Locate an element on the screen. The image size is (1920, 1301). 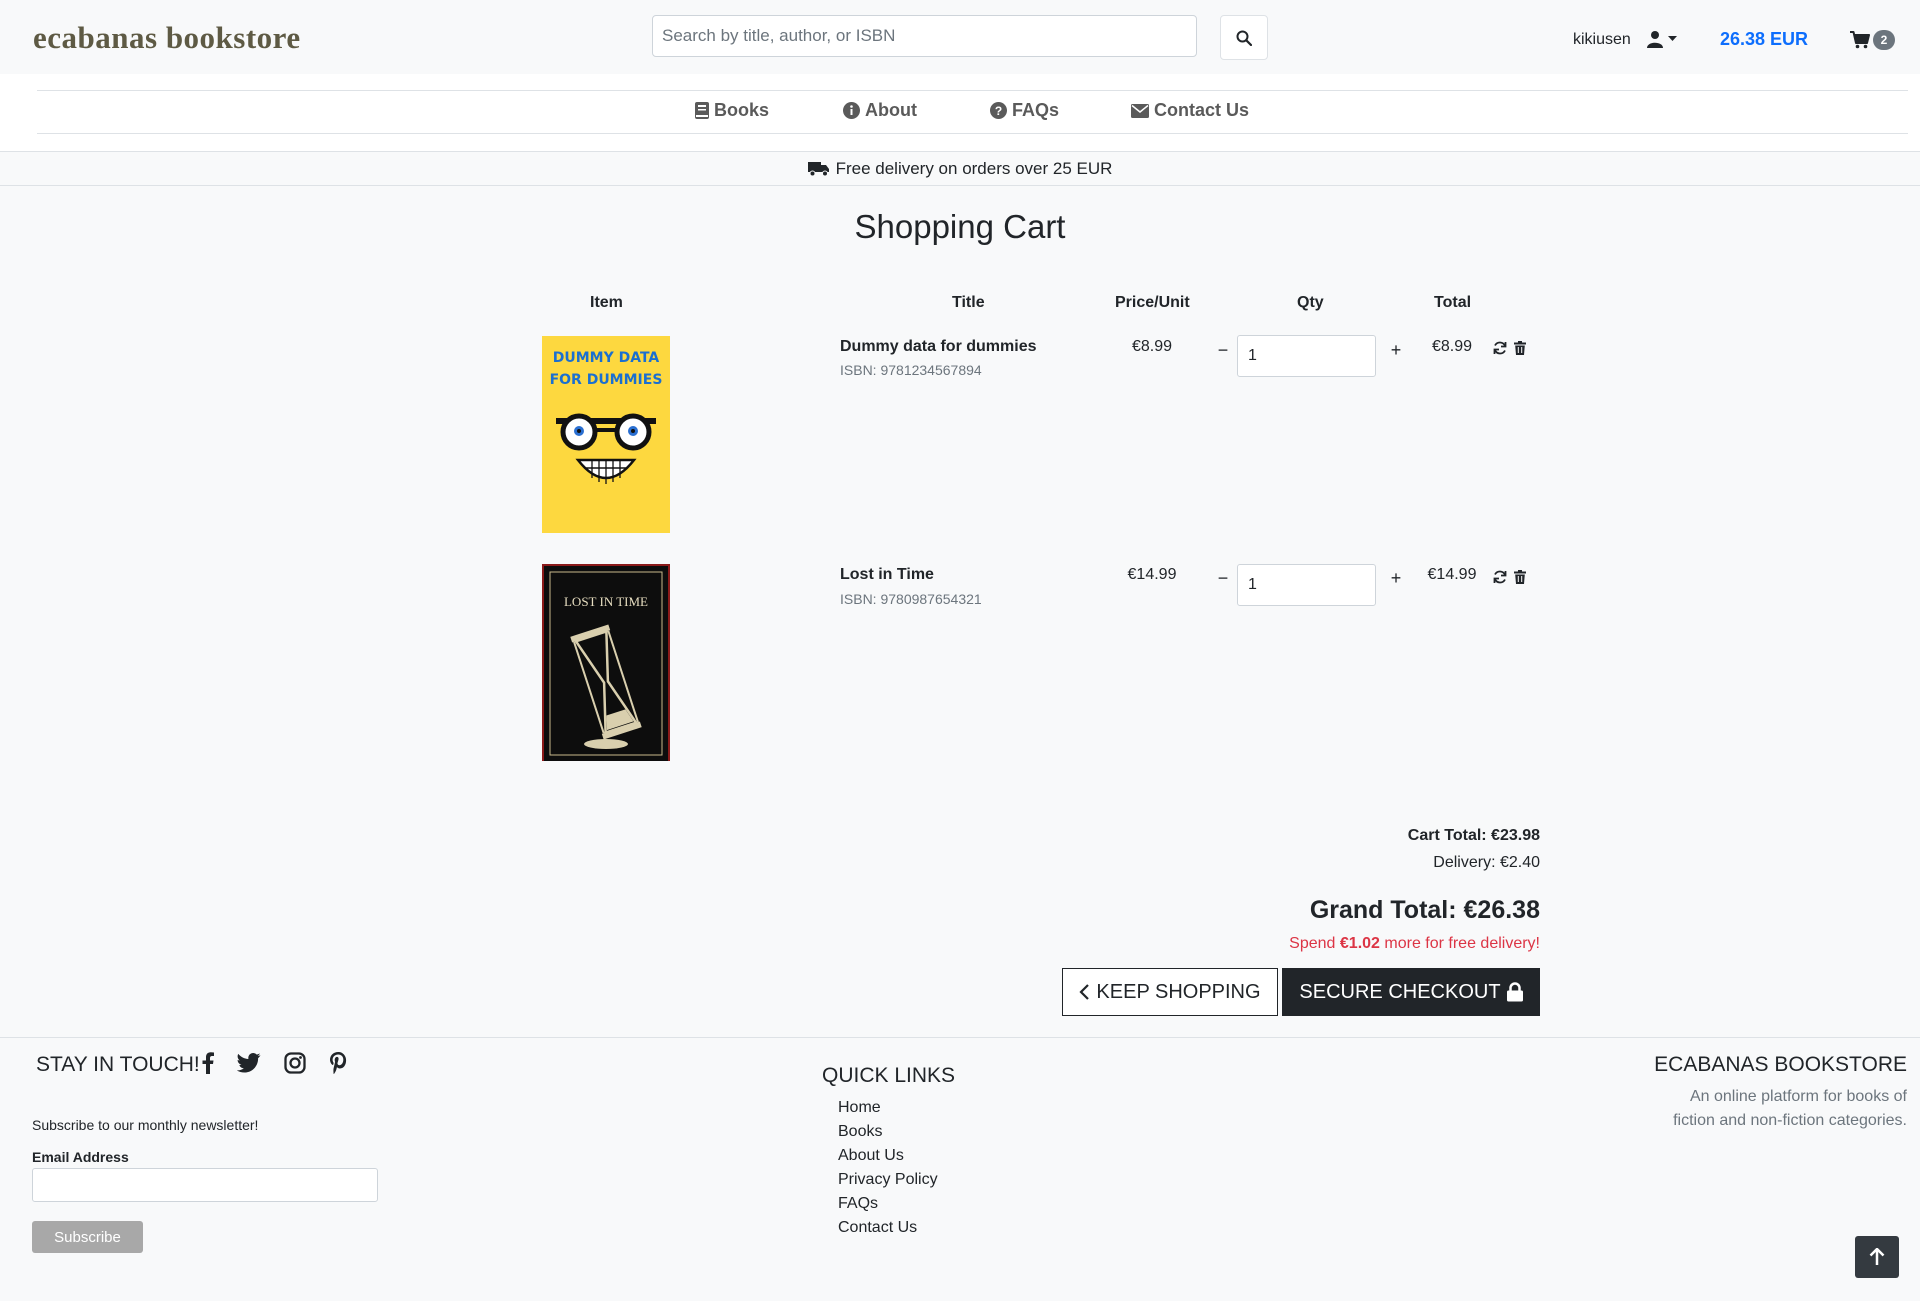
column-header-total: Total is located at coordinates (1453, 302).